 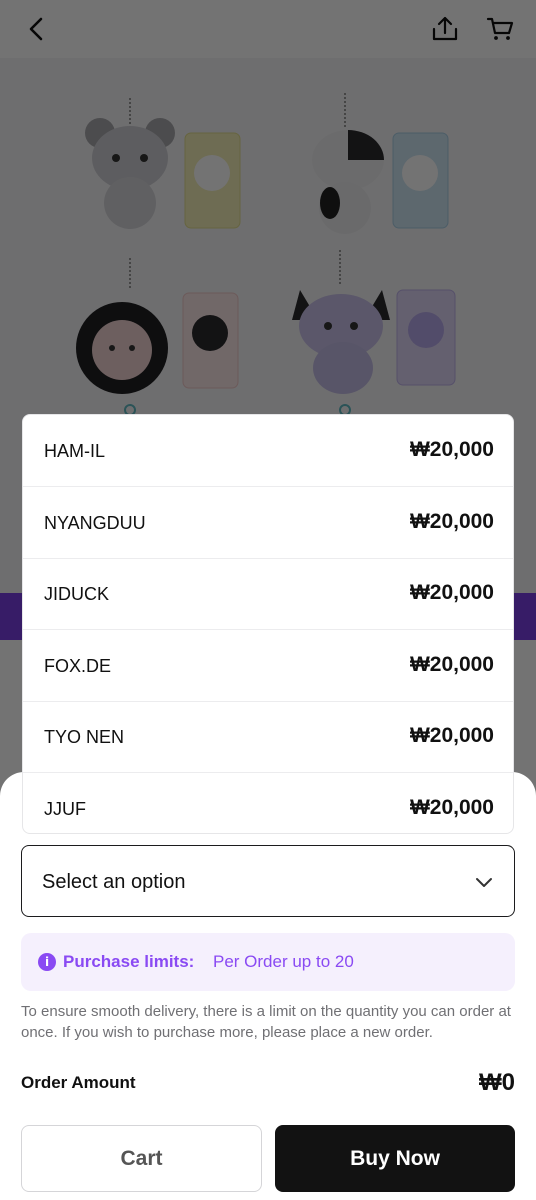 I want to click on option-select-placeholder: Select an option, so click(x=114, y=882).